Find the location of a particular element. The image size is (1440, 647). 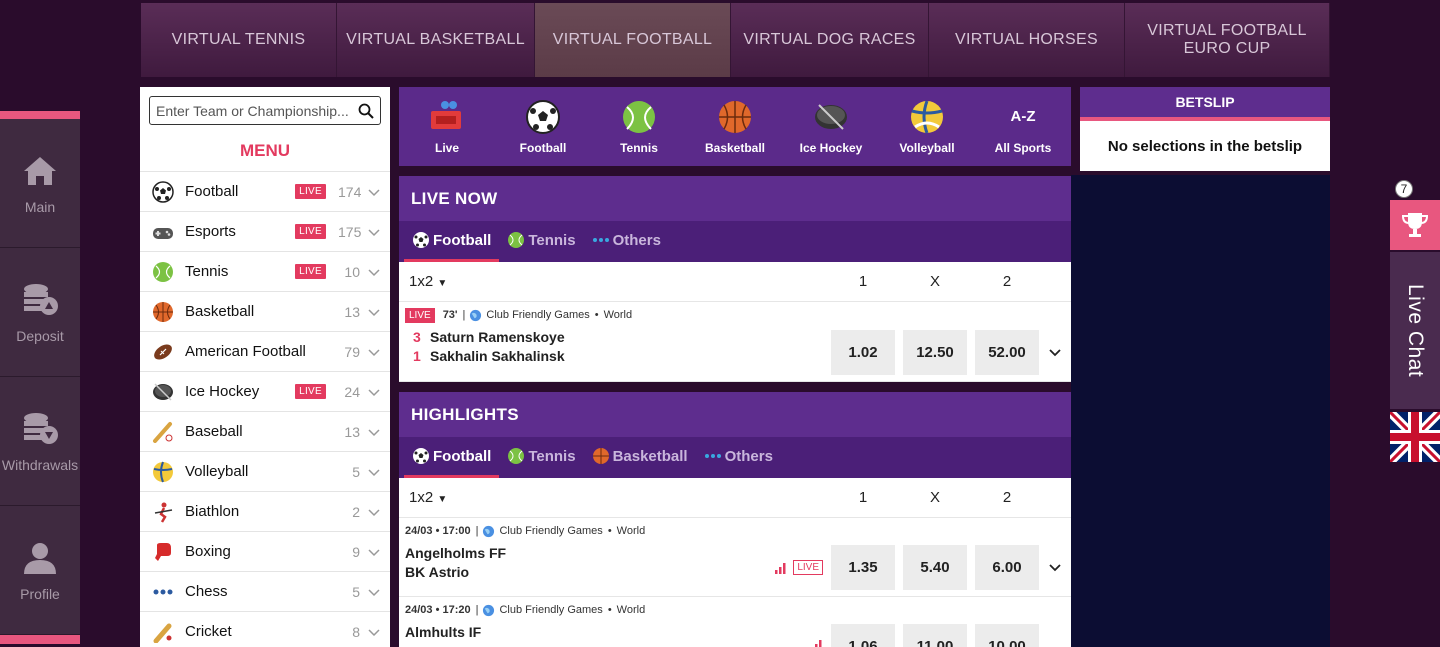

hl-tab-football: Football is located at coordinates (452, 457).